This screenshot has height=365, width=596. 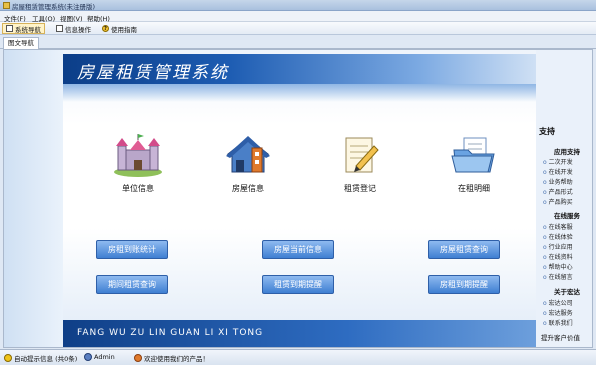 I want to click on toolbar: 系统导航 信息操作 ? 使用指南, so click(x=298, y=28).